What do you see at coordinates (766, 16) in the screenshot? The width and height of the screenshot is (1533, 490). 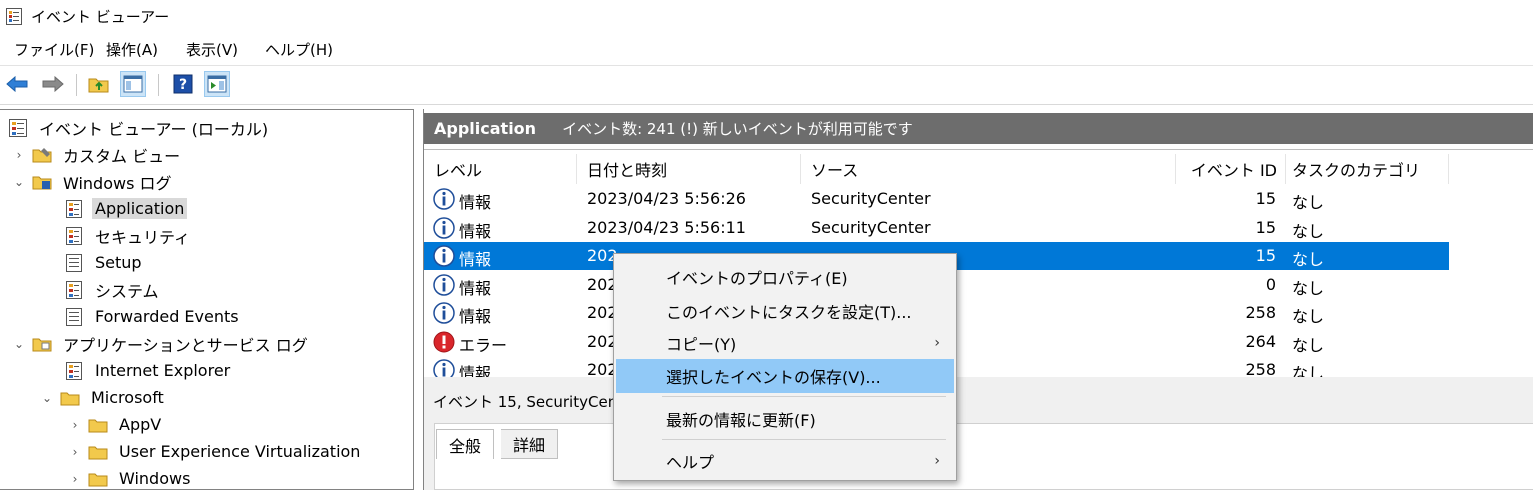 I see `title-bar: イベント ビューアー` at bounding box center [766, 16].